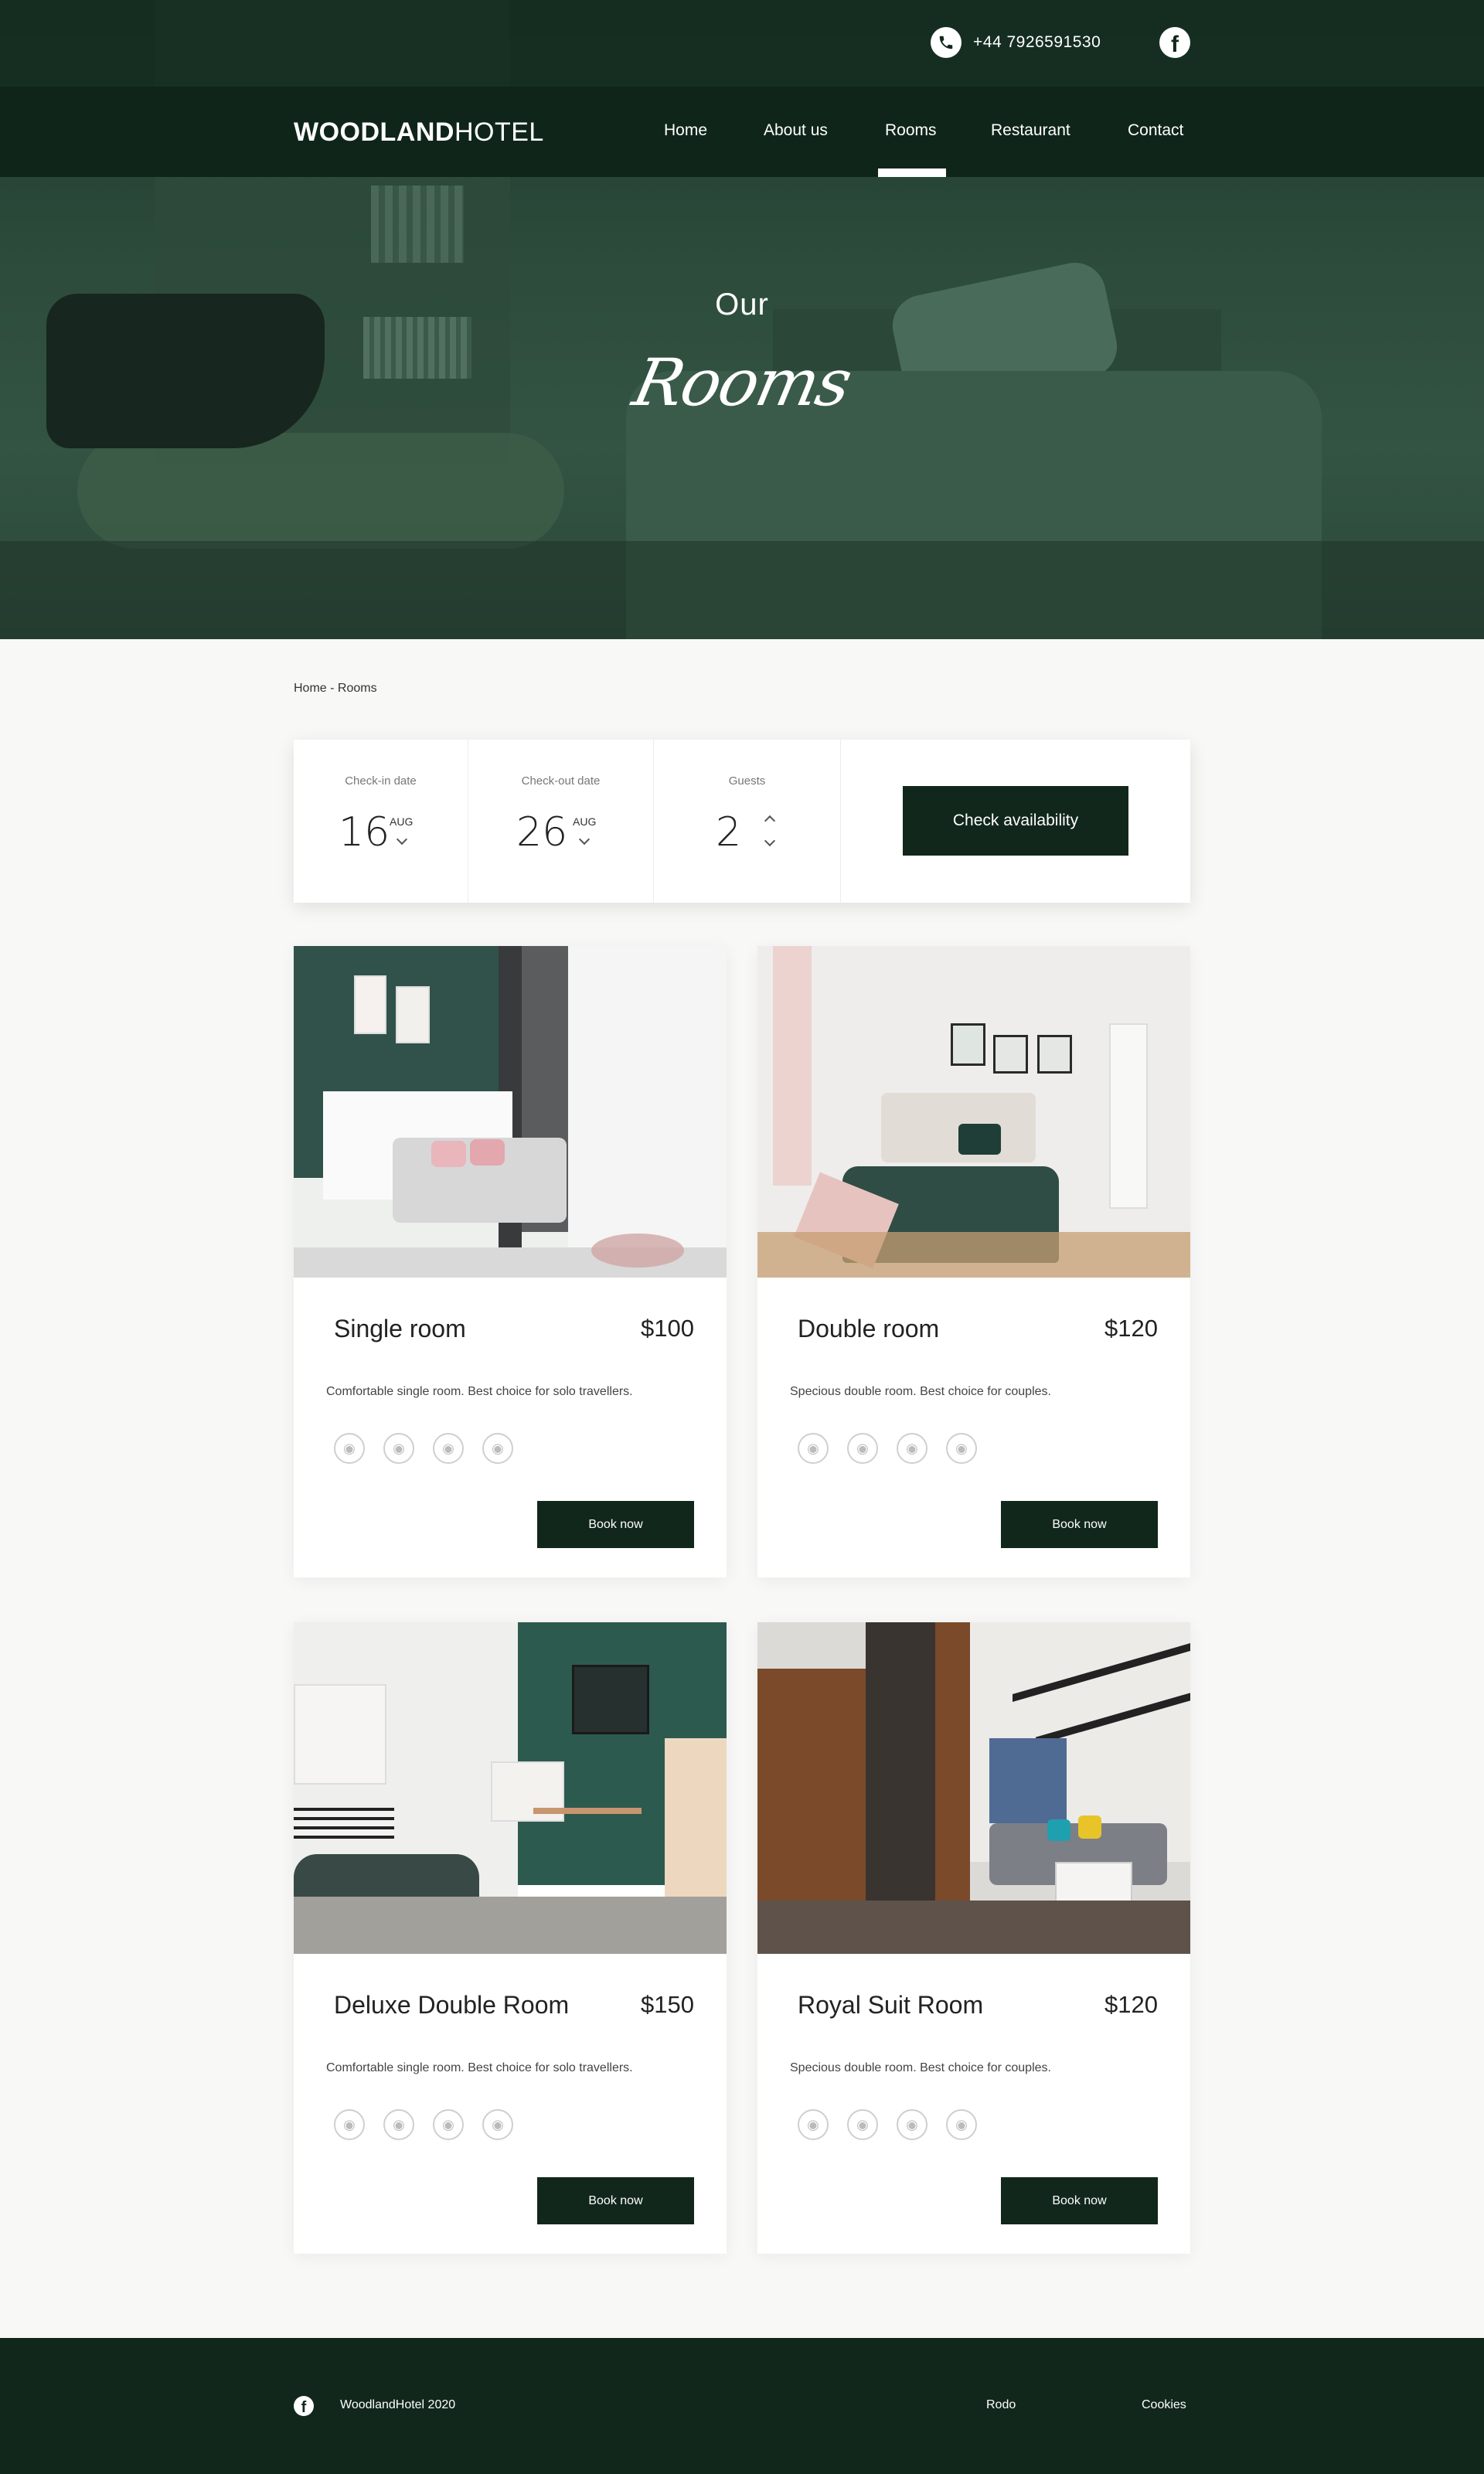 The image size is (1484, 2474). What do you see at coordinates (742, 43) in the screenshot?
I see `top-bar` at bounding box center [742, 43].